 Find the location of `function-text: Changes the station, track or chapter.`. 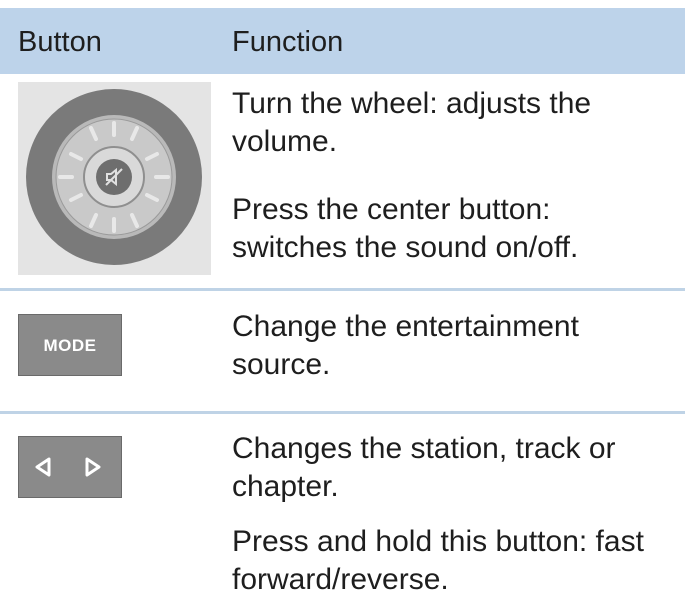

function-text: Changes the station, track or chapter. is located at coordinates (424, 467).